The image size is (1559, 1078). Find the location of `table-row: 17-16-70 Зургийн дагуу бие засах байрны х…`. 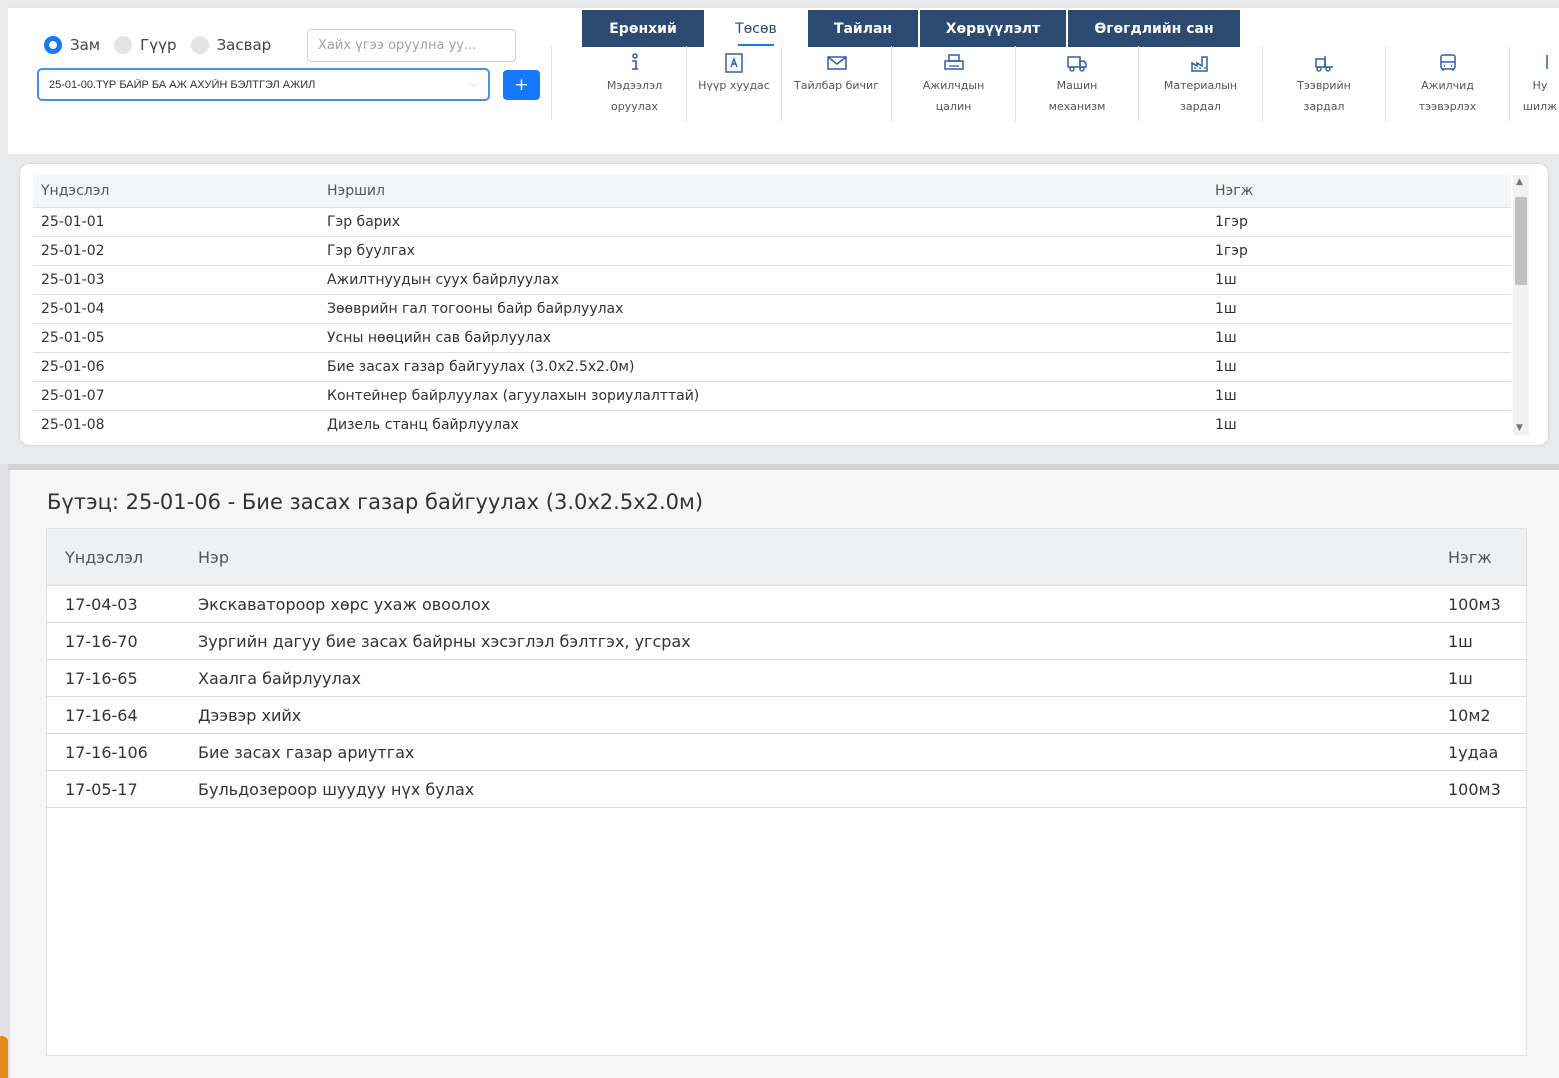

table-row: 17-16-70 Зургийн дагуу бие засах байрны х… is located at coordinates (786, 641).